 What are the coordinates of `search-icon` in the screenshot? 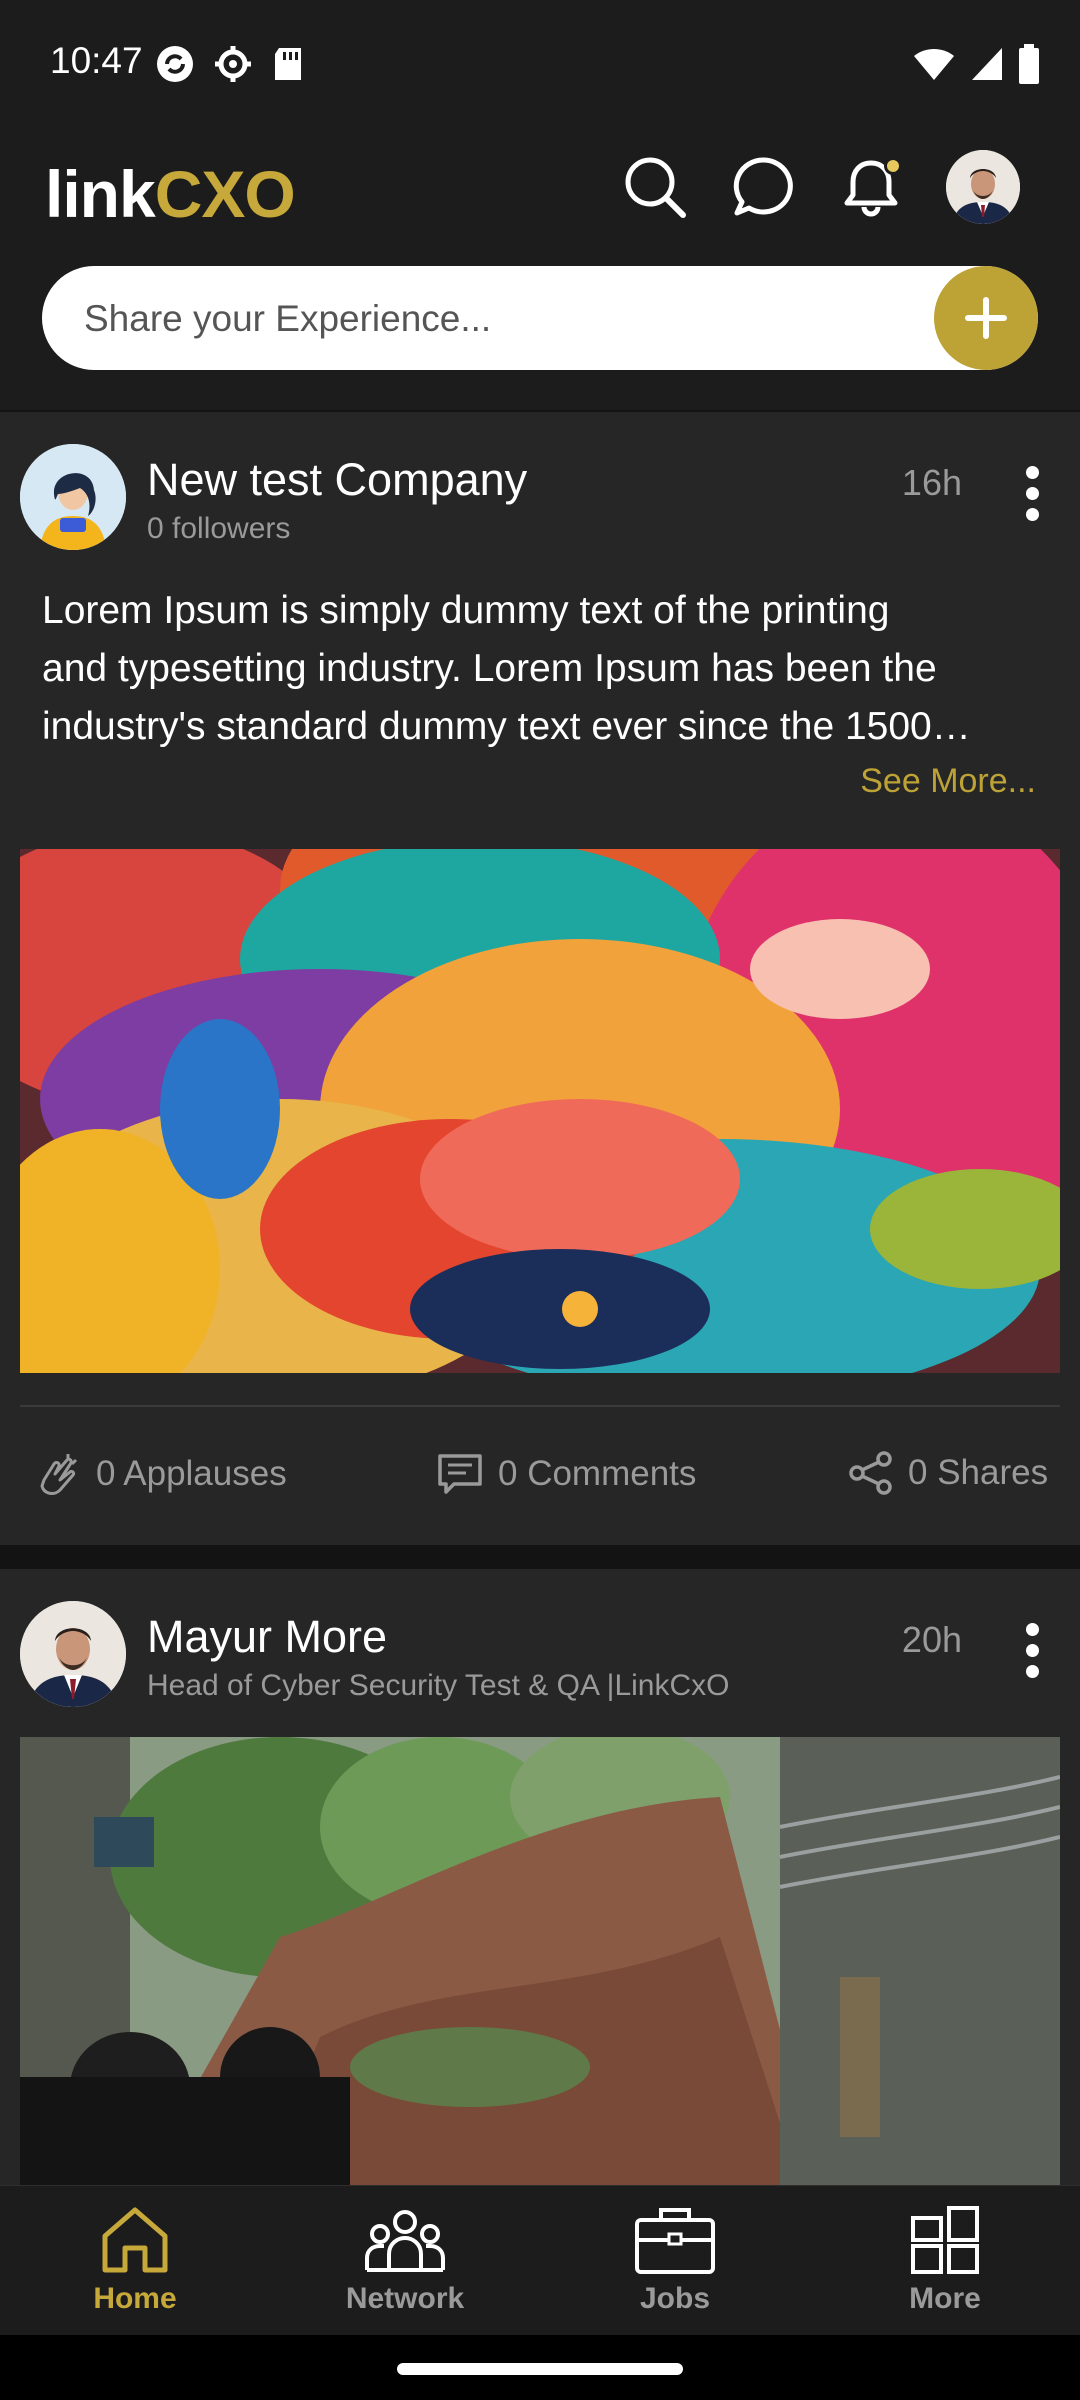 It's located at (655, 187).